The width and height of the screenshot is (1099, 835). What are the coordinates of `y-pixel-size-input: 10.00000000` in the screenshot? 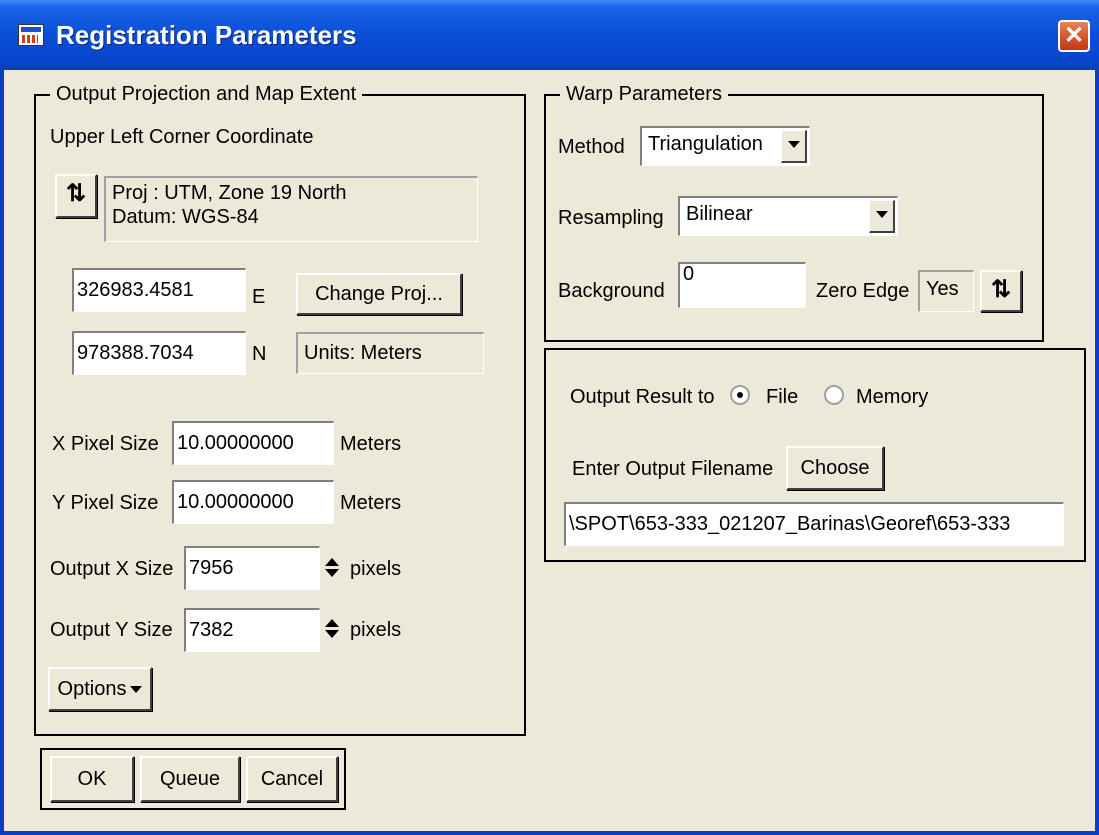 It's located at (253, 502).